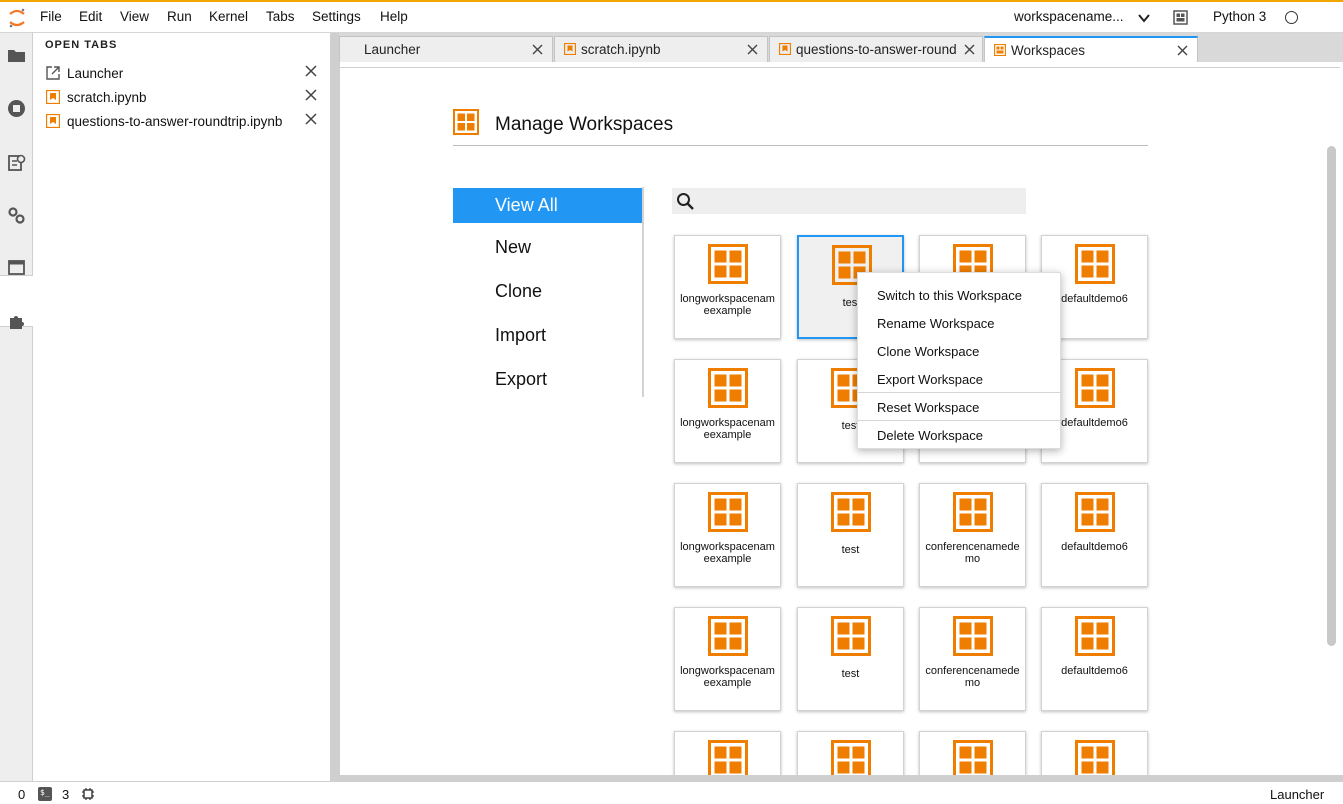 This screenshot has height=804, width=1343. Describe the element at coordinates (21, 794) in the screenshot. I see `status-kernel-count: 0` at that location.